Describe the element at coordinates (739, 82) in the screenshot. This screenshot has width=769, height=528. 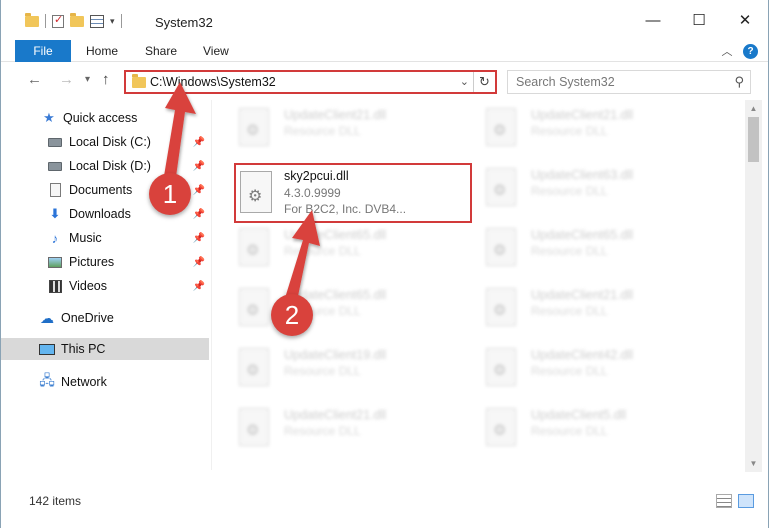
I see `search-icon: ⚲` at that location.